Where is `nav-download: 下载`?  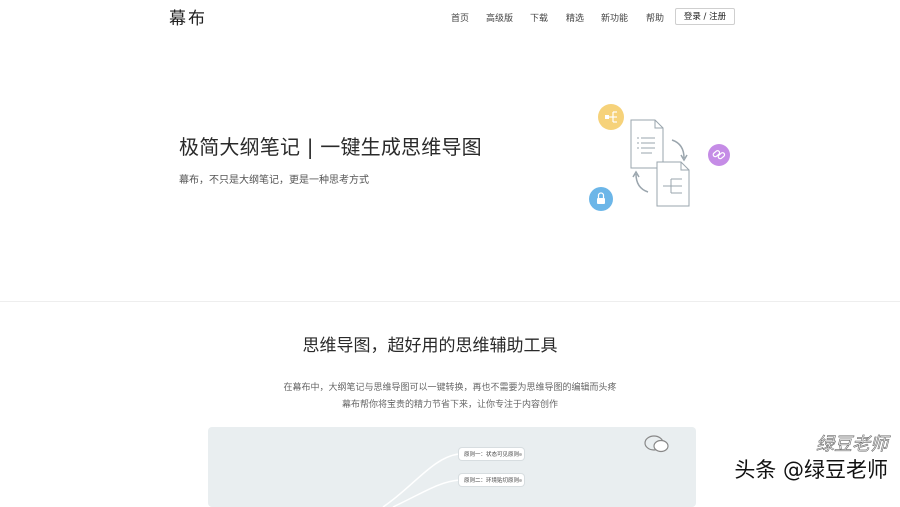 nav-download: 下载 is located at coordinates (539, 17).